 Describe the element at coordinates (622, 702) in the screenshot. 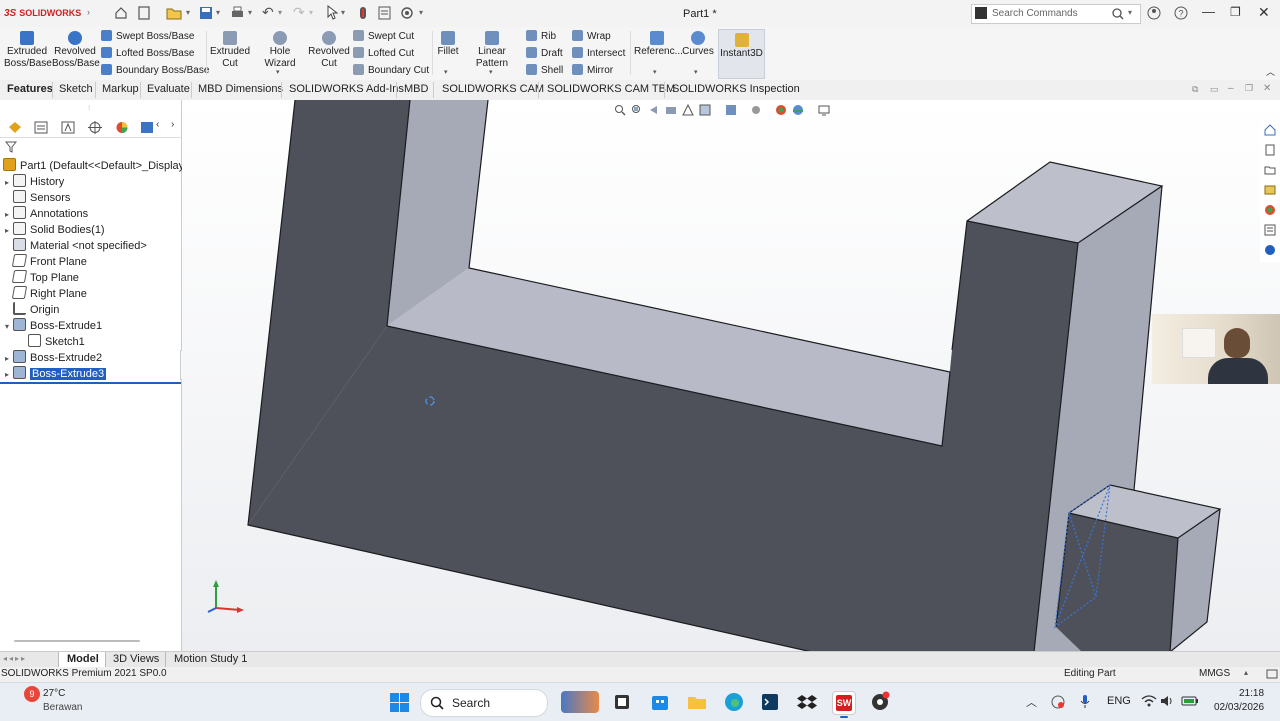

I see `task-view-icon` at that location.